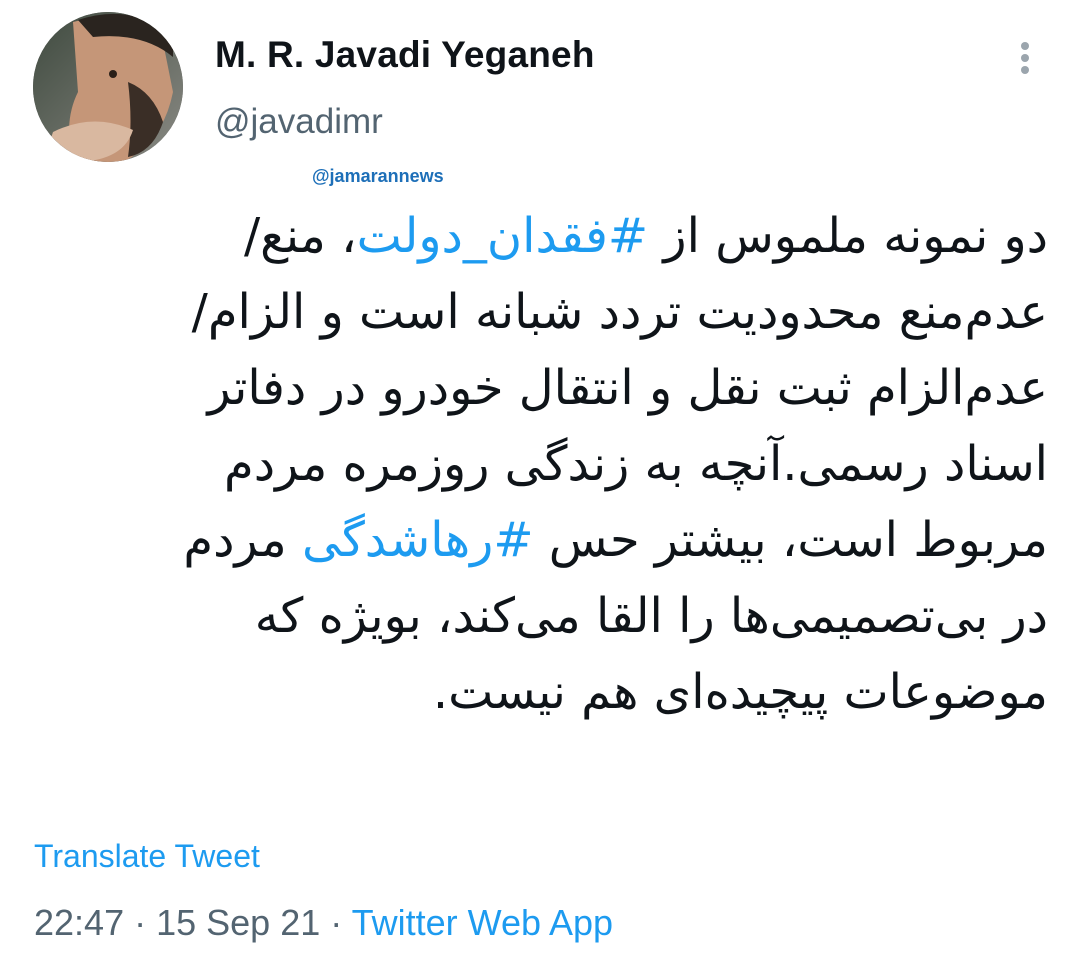 This screenshot has height=977, width=1080. Describe the element at coordinates (405, 55) in the screenshot. I see `author-display-name: M. R. Javadi Yeganeh` at that location.